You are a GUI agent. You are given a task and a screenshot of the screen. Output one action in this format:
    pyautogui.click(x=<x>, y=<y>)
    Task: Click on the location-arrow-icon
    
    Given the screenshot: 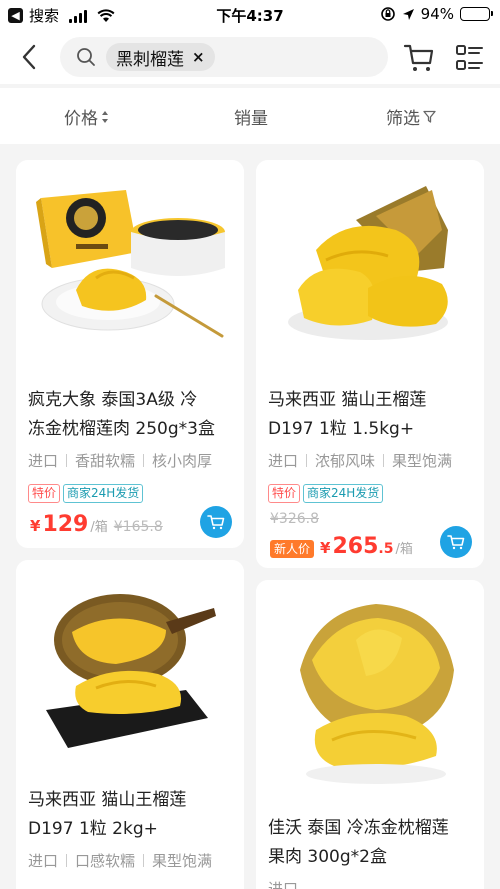 What is the action you would take?
    pyautogui.click(x=408, y=14)
    